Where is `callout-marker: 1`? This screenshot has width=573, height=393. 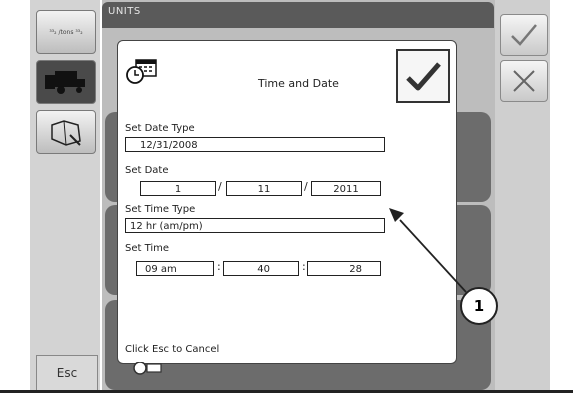 callout-marker: 1 is located at coordinates (479, 306).